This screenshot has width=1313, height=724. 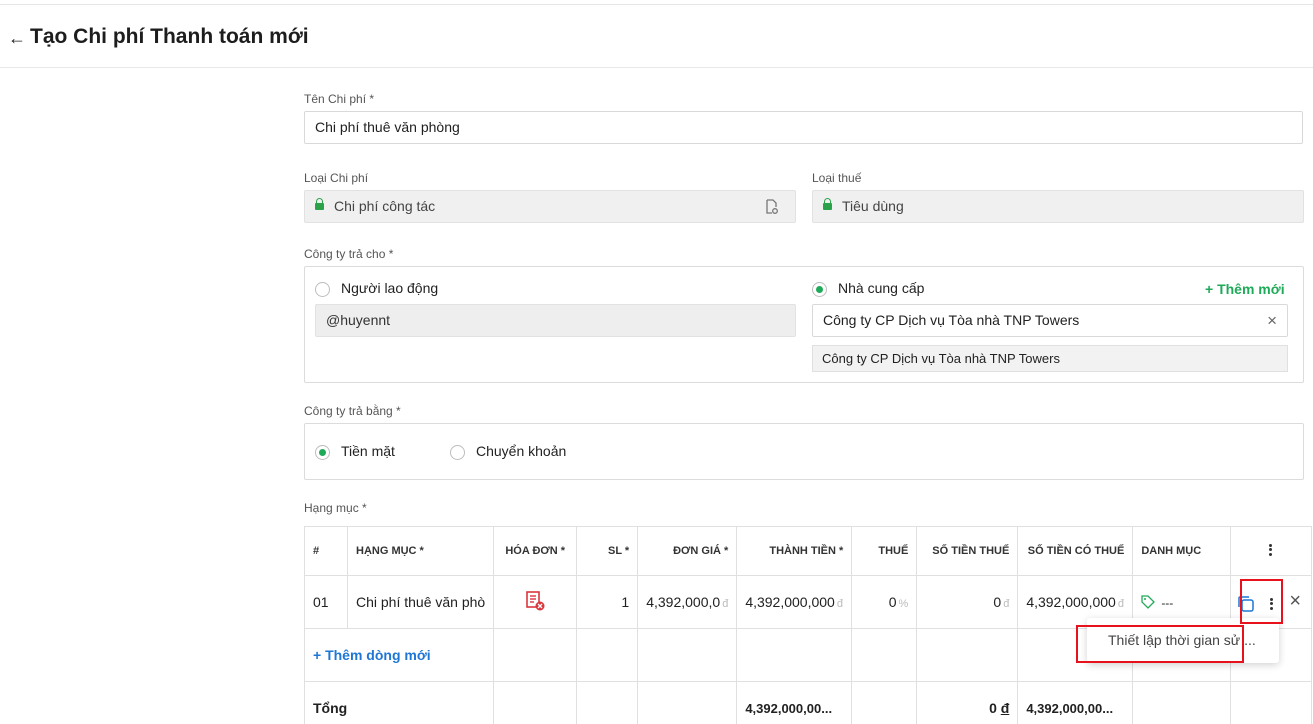 I want to click on supplier-label: Nhà cung cấp, so click(x=881, y=288).